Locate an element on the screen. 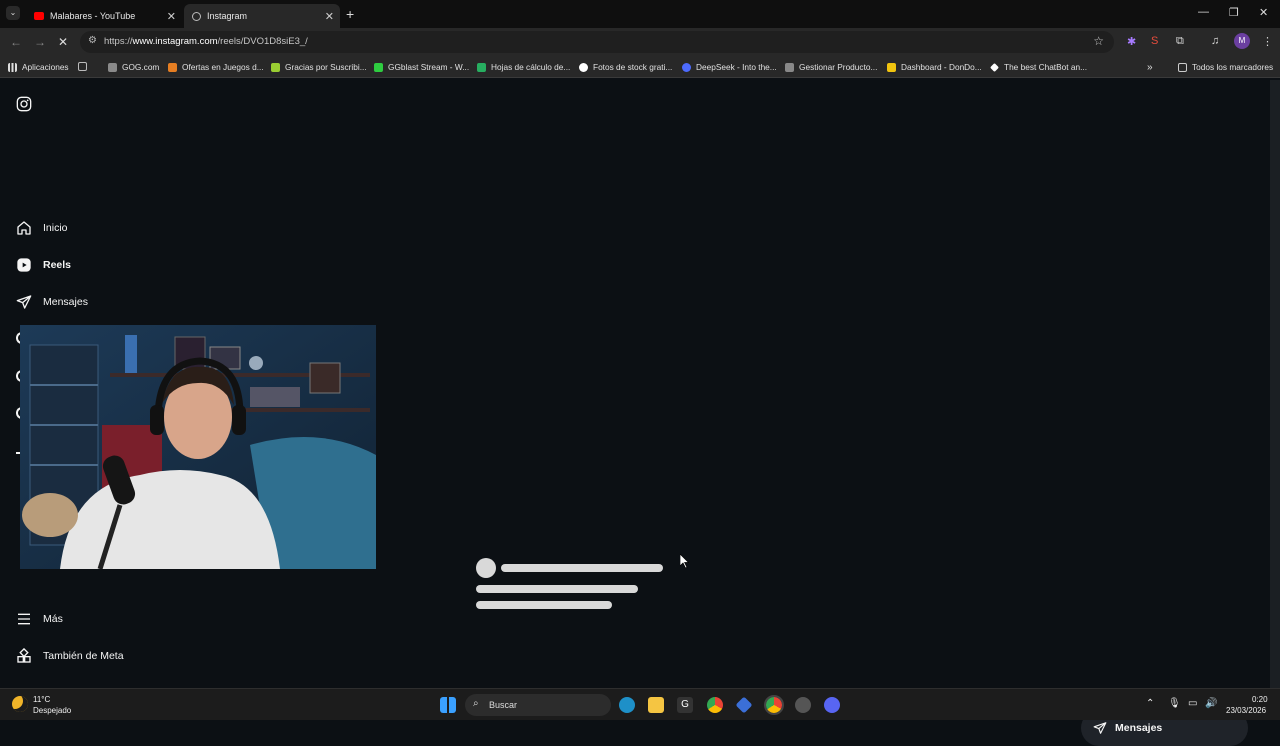 This screenshot has height=746, width=1280. instagram-logo-icon is located at coordinates (24, 104).